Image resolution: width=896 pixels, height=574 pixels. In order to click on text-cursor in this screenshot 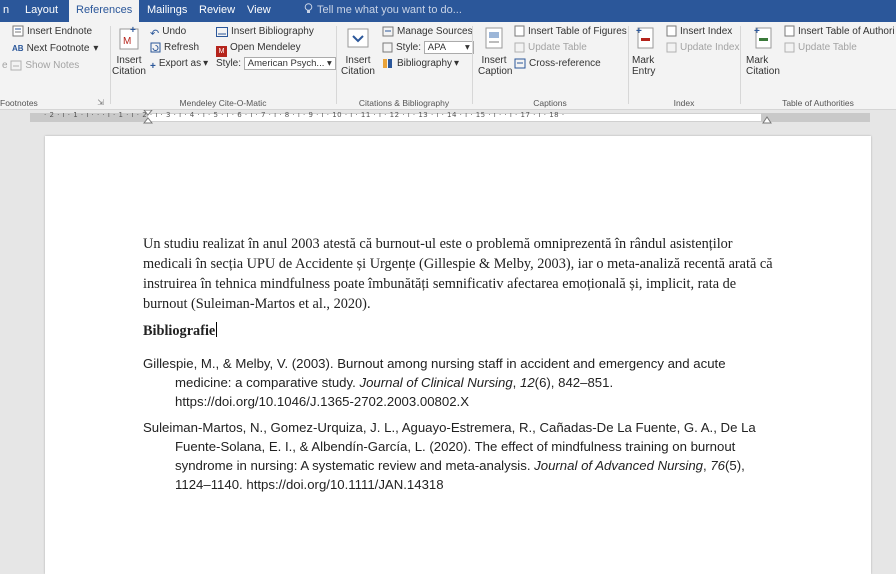, I will do `click(217, 329)`.